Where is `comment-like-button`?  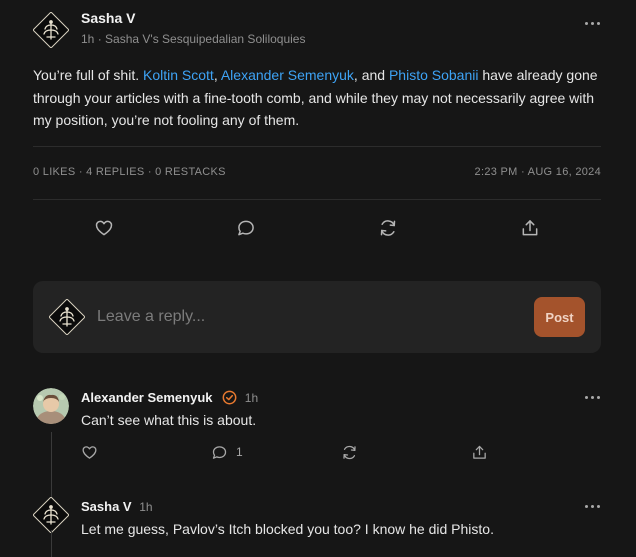
comment-like-button is located at coordinates (89, 452).